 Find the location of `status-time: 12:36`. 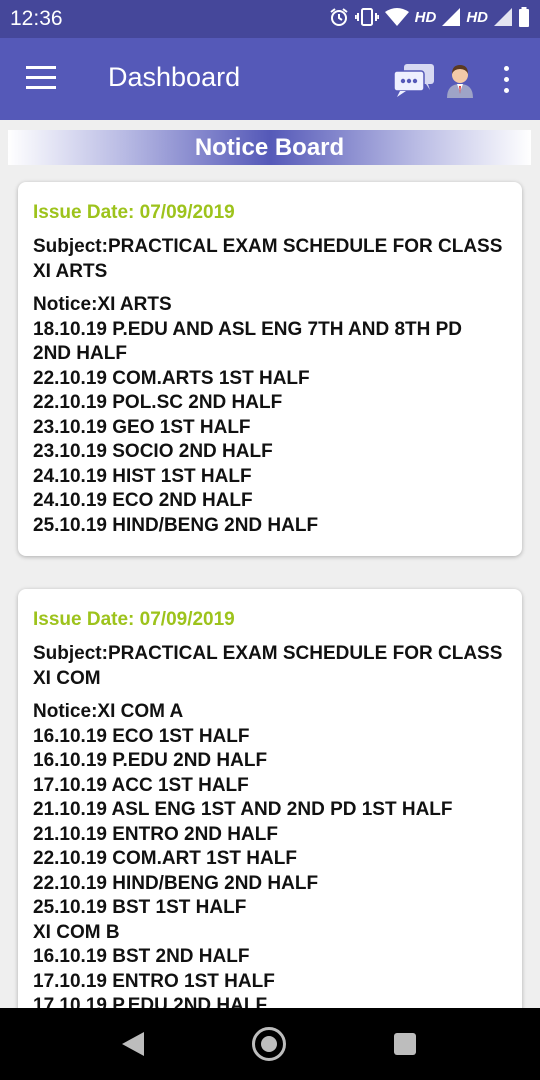

status-time: 12:36 is located at coordinates (36, 18).